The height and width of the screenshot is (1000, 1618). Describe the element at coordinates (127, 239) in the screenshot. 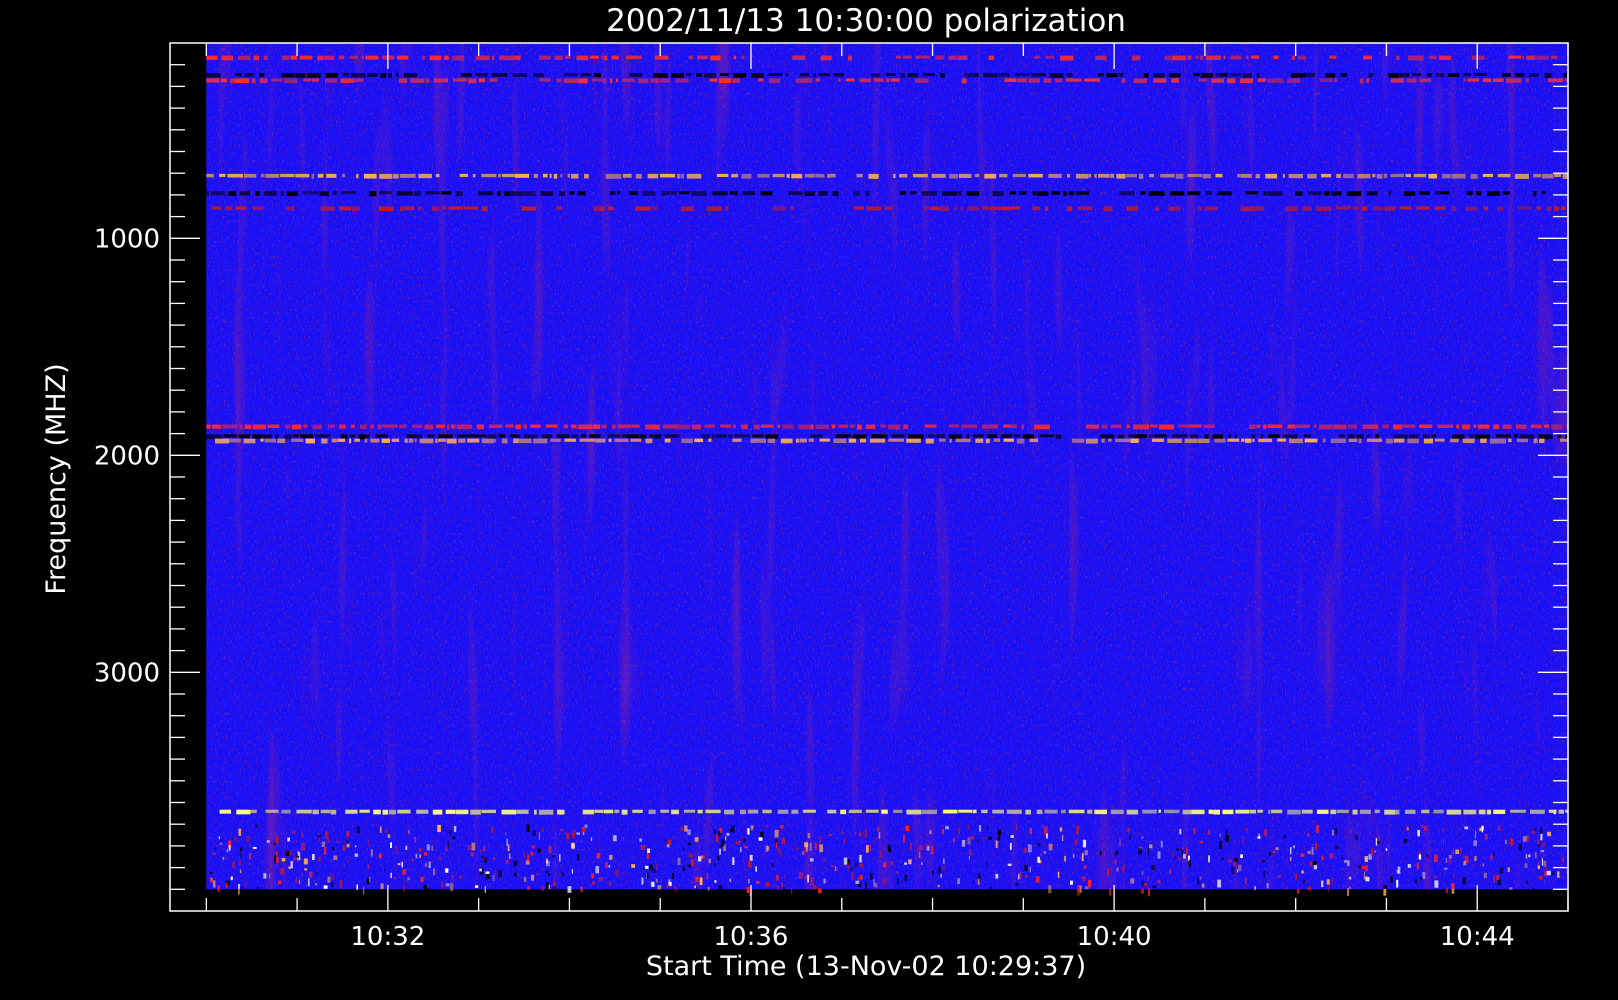

I see `y-tick-label: 1000` at that location.